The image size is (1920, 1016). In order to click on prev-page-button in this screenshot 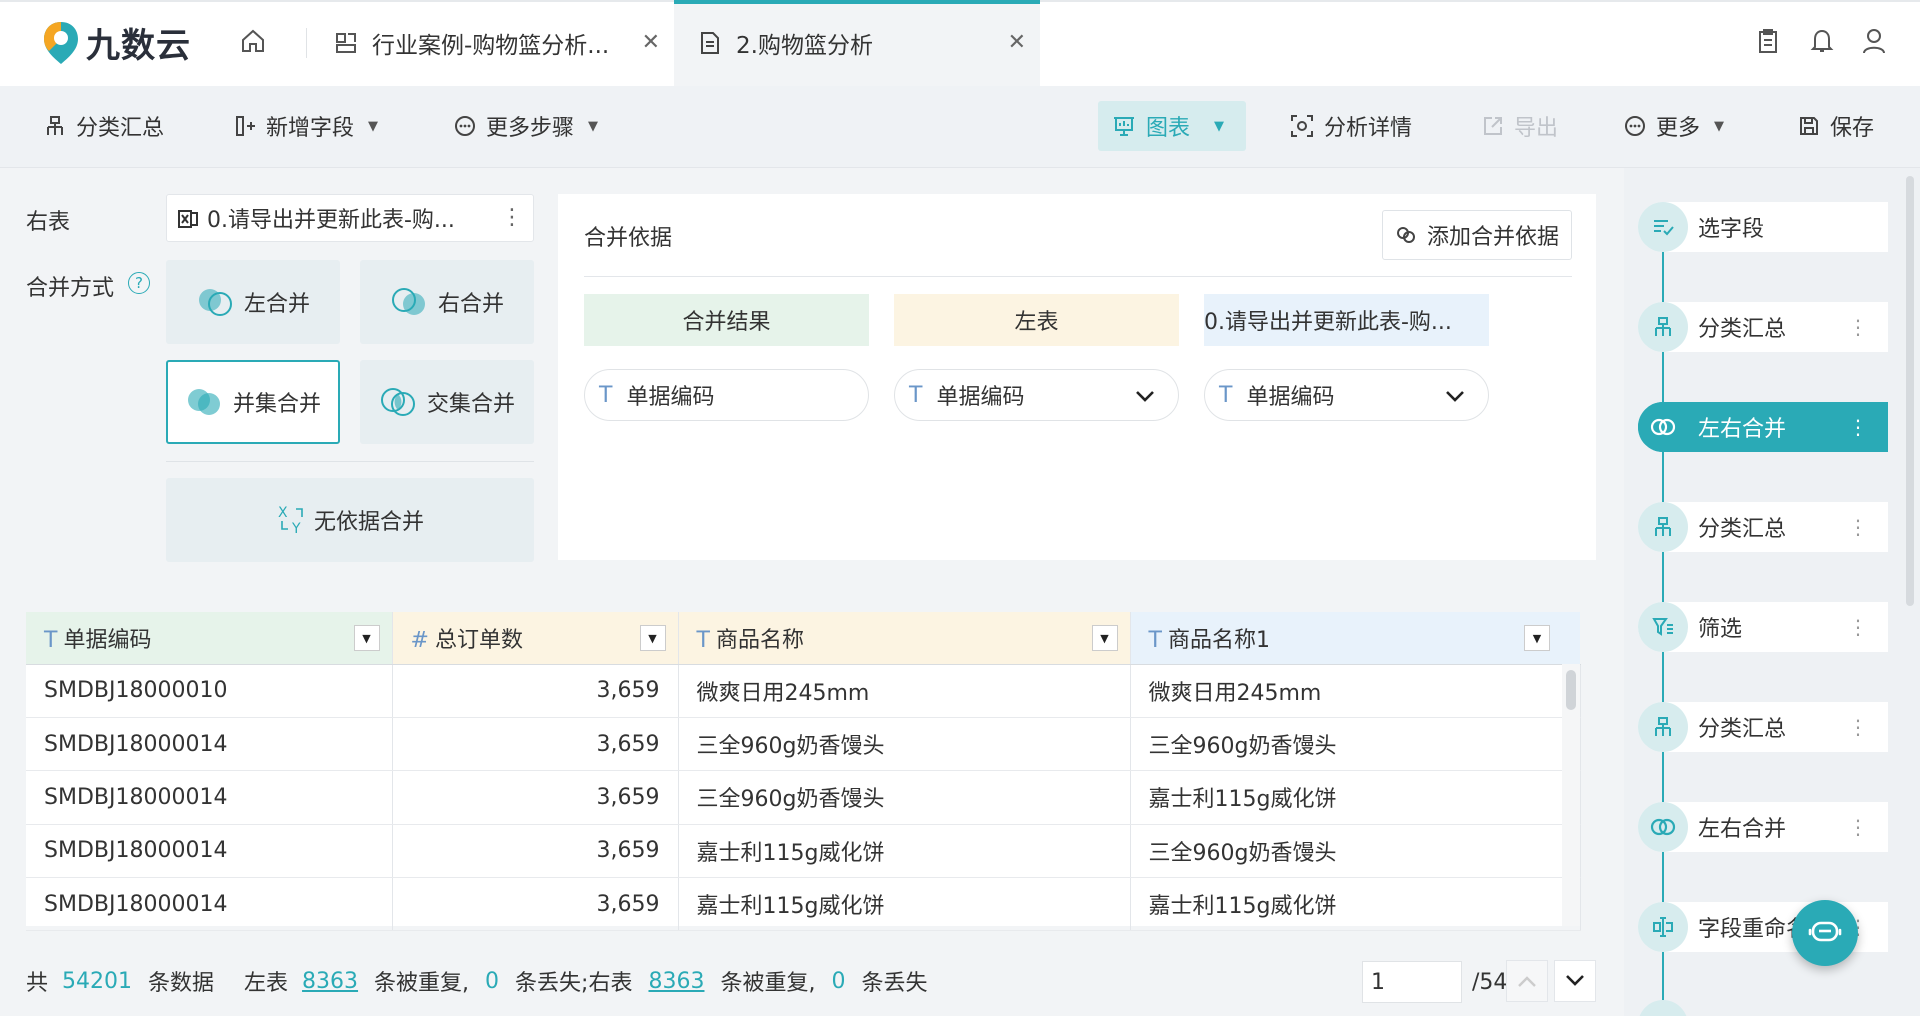, I will do `click(1527, 981)`.